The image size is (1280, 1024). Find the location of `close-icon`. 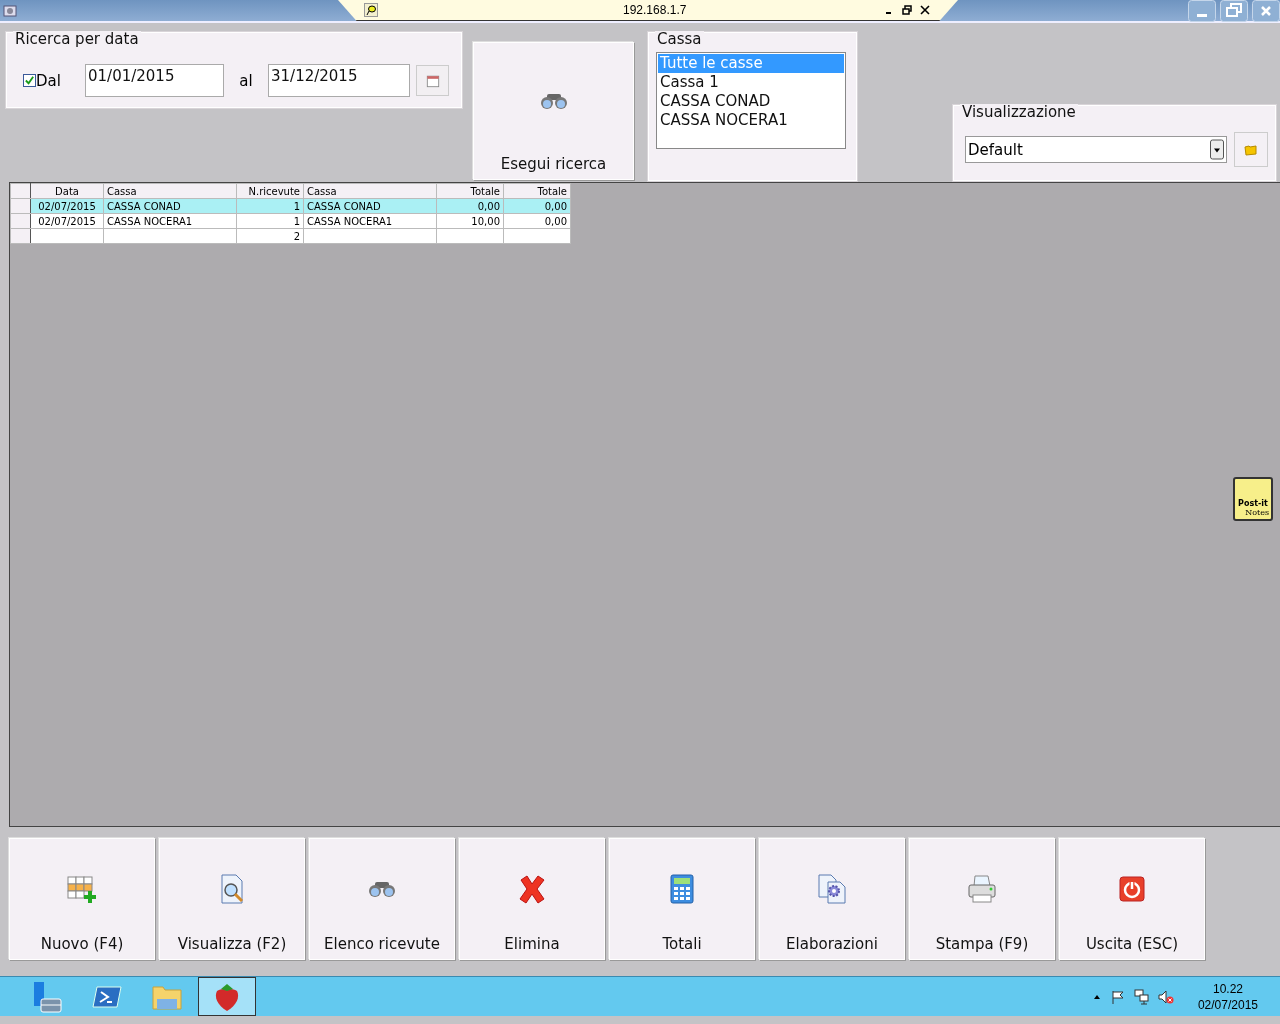

close-icon is located at coordinates (925, 10).